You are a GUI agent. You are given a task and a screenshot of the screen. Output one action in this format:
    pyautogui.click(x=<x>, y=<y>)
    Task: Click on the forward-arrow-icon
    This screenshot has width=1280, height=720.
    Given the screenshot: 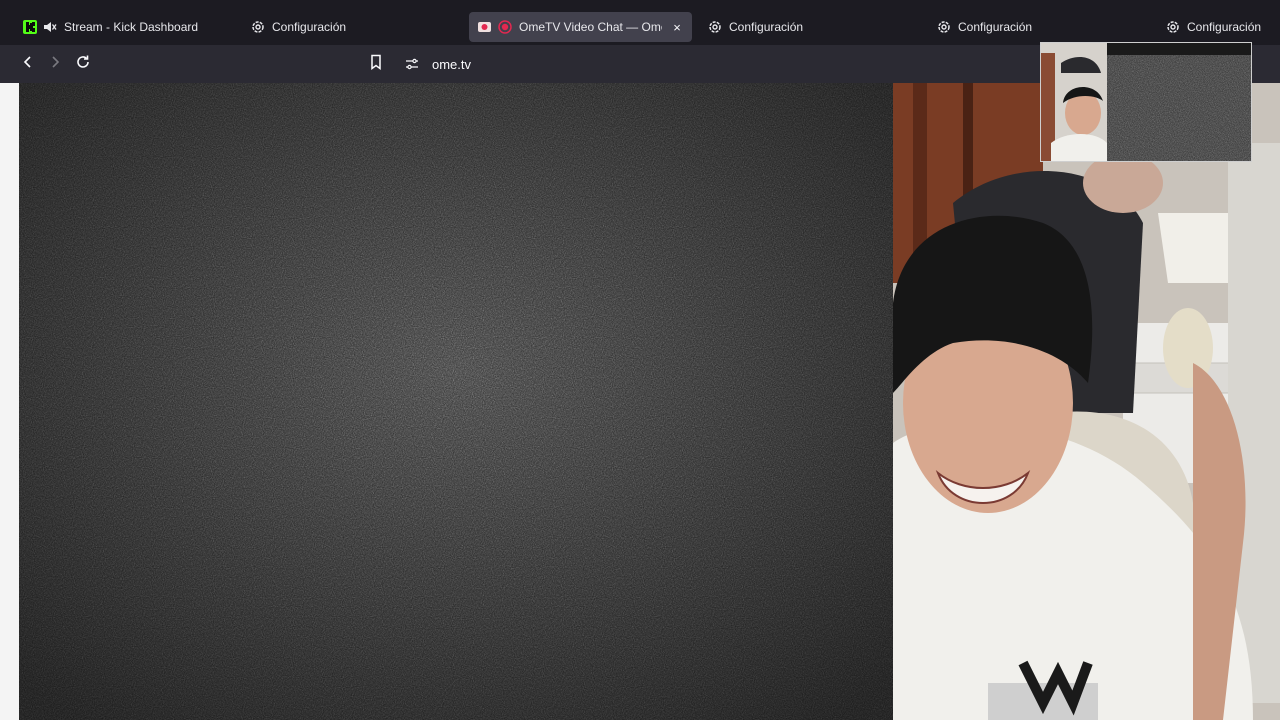 What is the action you would take?
    pyautogui.click(x=55, y=64)
    